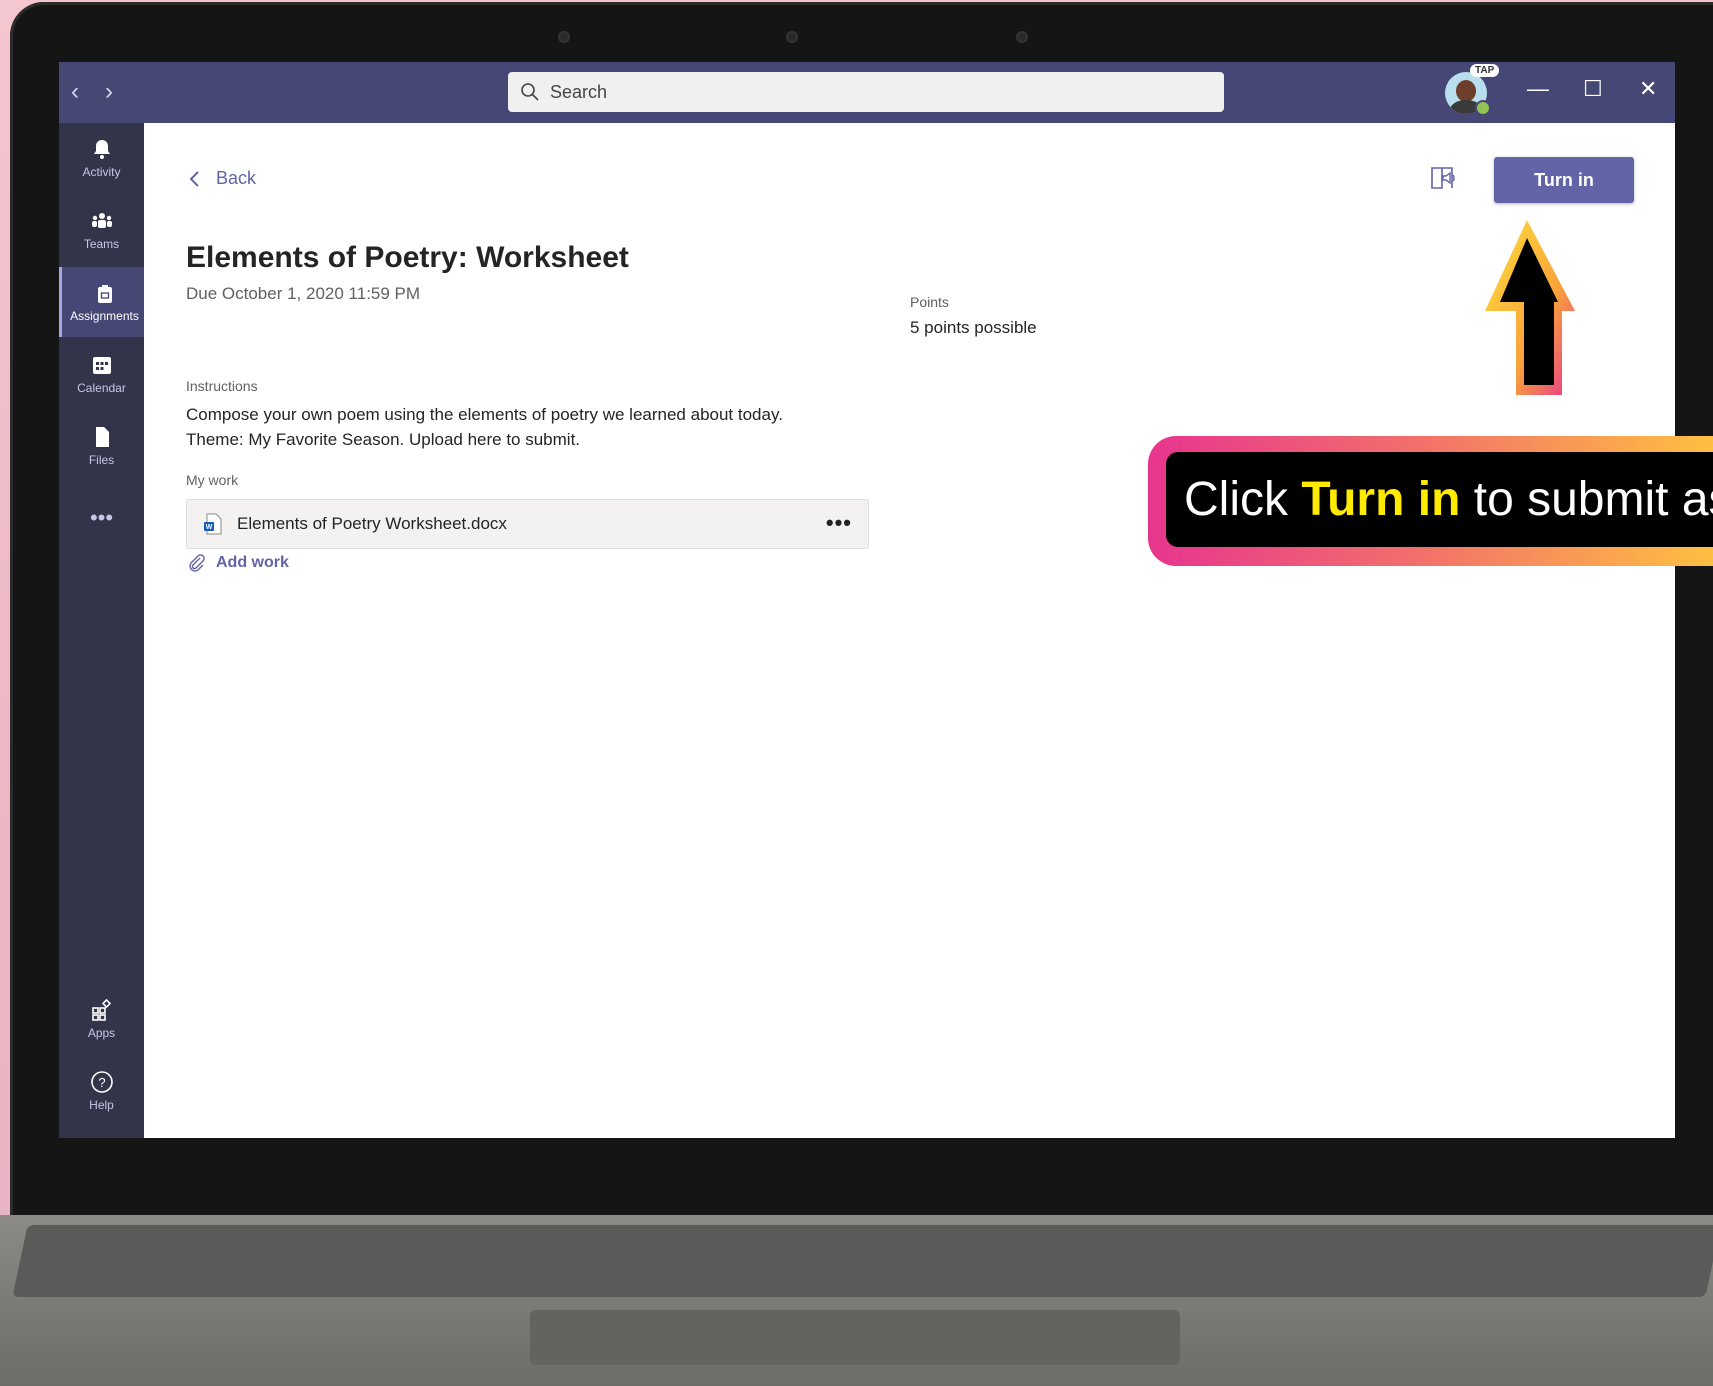  I want to click on title-bar: ‹ › Search TAP — ☐ ✕, so click(867, 92).